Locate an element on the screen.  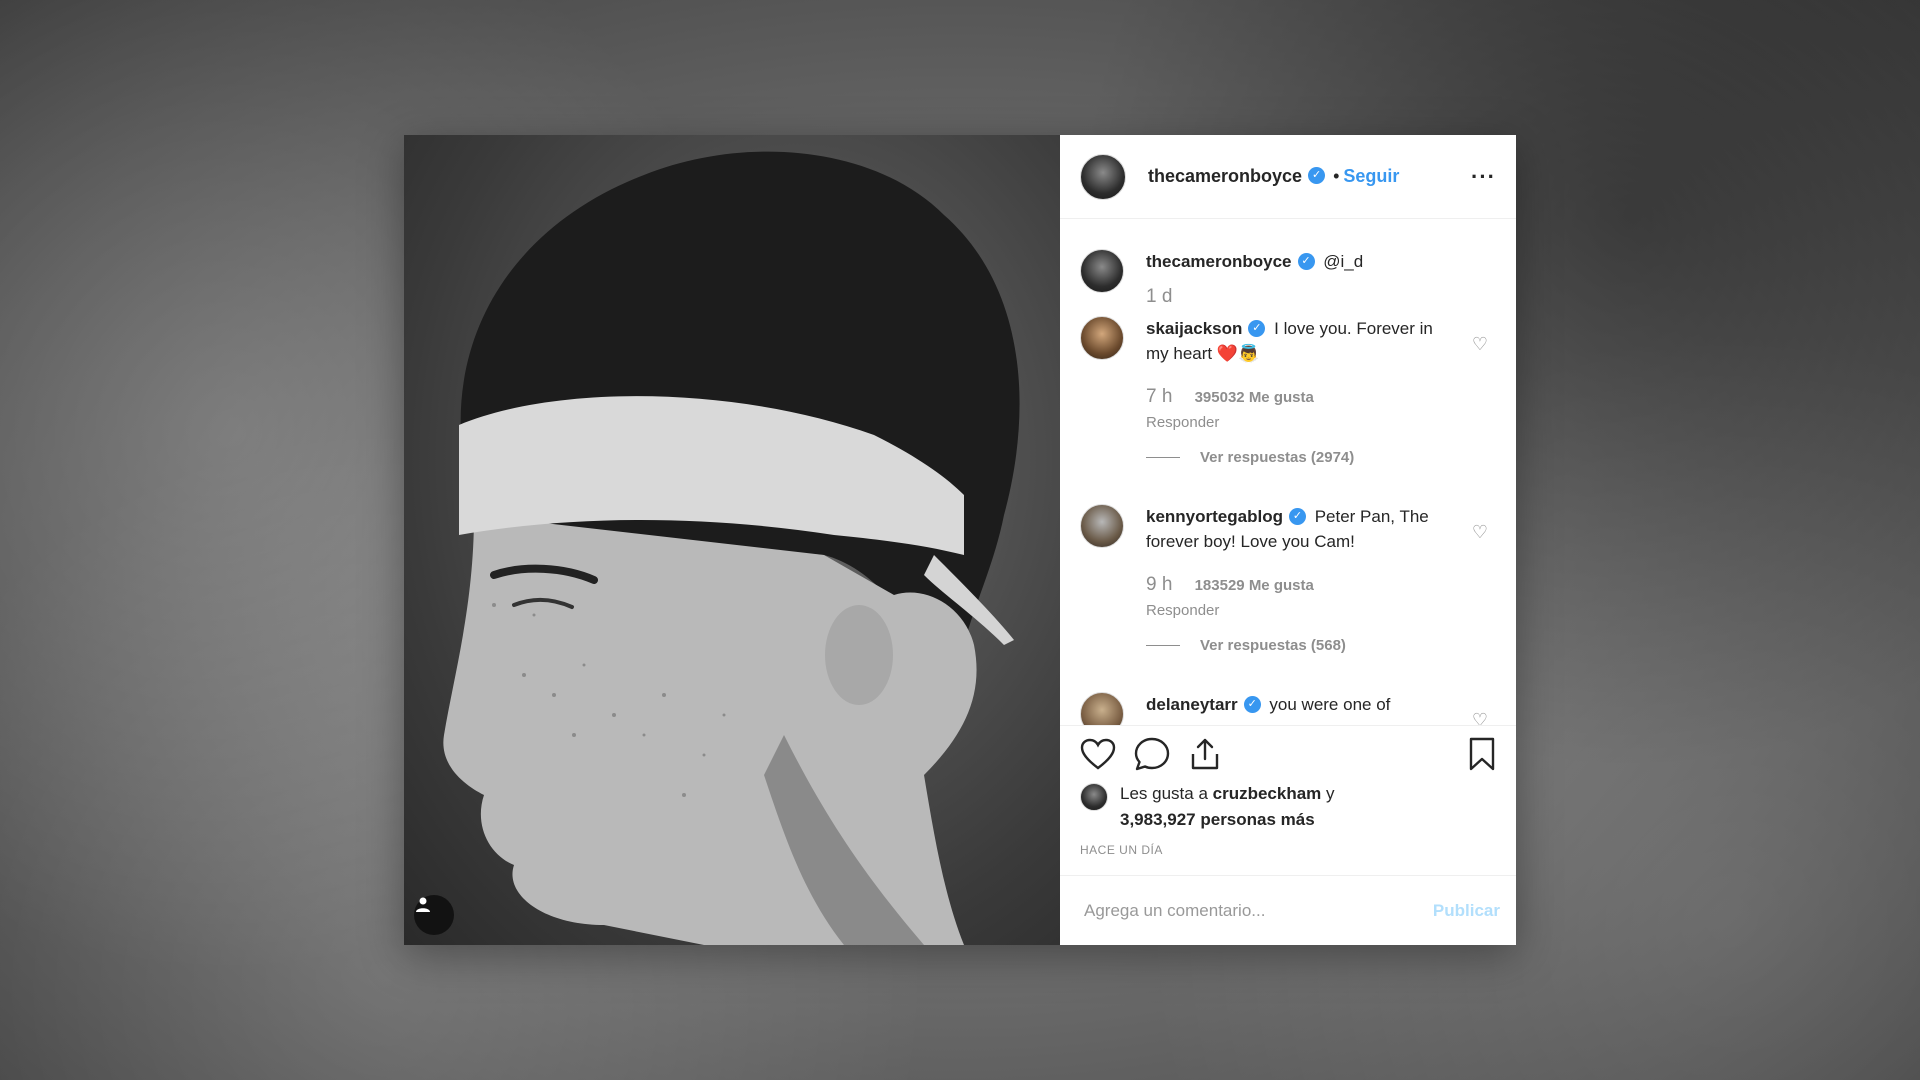
post-header: thecameronboyce ✓ • Seguir ··· is located at coordinates (1288, 177).